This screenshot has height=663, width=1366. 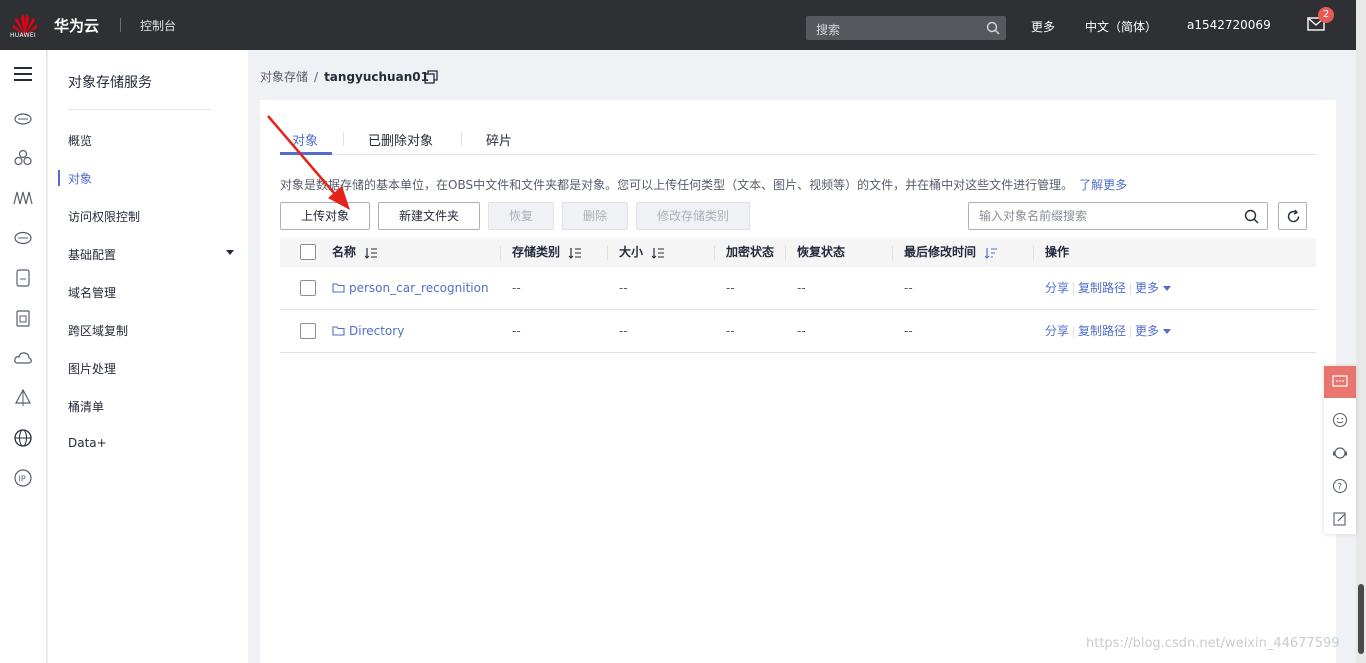 What do you see at coordinates (325, 216) in the screenshot?
I see `upload-object-button: 上传对象` at bounding box center [325, 216].